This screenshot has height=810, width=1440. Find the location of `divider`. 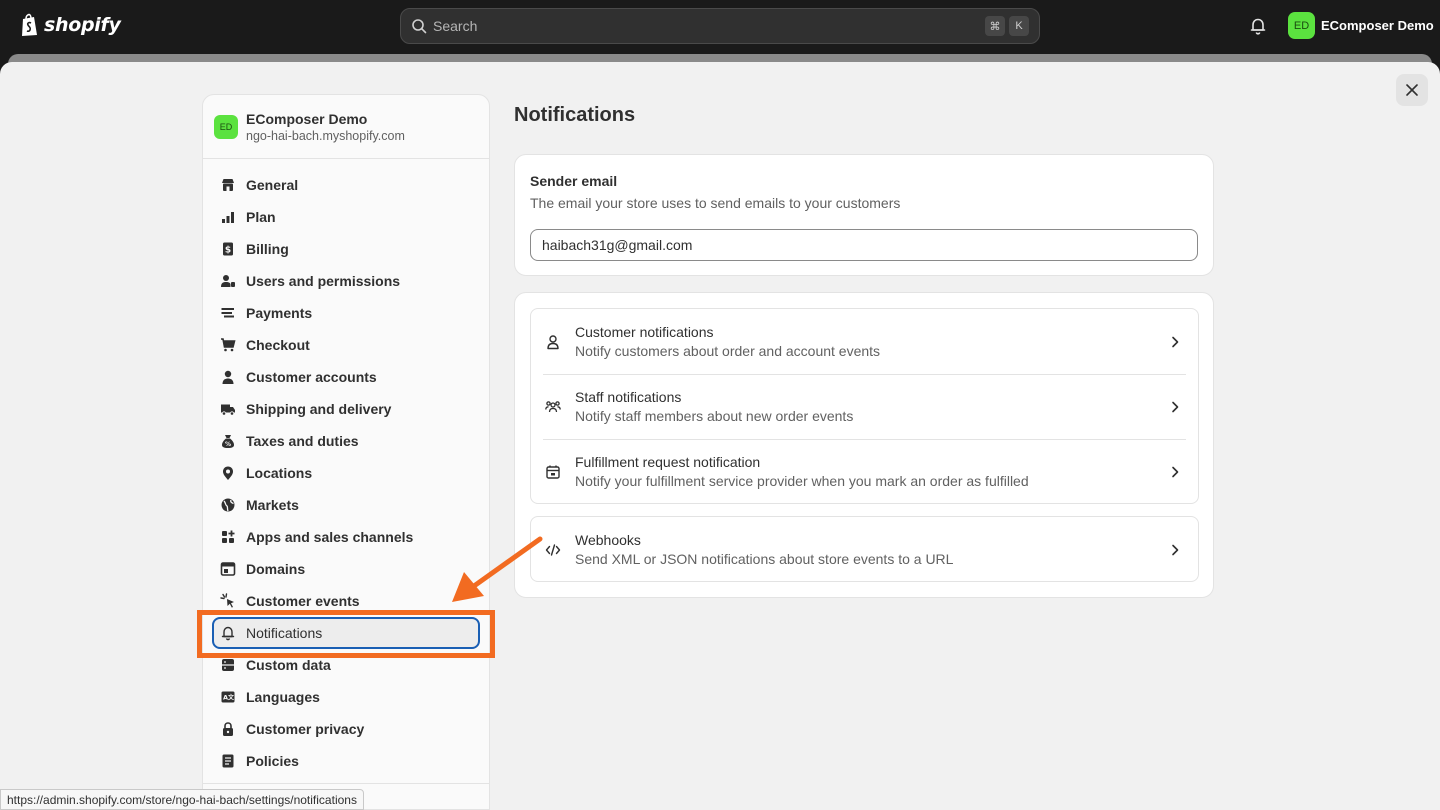

divider is located at coordinates (346, 783).